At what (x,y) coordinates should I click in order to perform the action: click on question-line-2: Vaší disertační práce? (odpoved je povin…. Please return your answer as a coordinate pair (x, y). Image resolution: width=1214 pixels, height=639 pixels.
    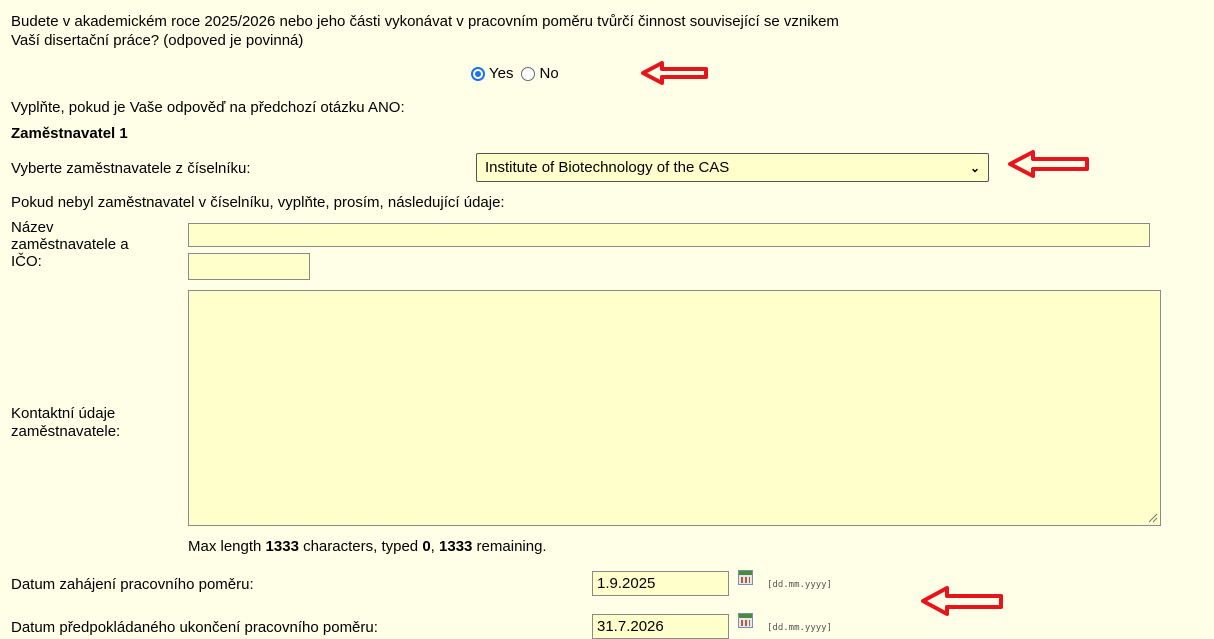
    Looking at the image, I should click on (157, 40).